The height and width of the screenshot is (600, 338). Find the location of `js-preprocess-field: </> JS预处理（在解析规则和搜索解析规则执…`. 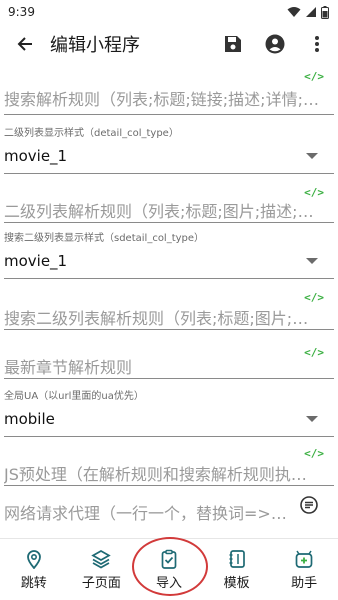

js-preprocess-field: </> JS预处理（在解析规则和搜索解析规则执… is located at coordinates (169, 460).